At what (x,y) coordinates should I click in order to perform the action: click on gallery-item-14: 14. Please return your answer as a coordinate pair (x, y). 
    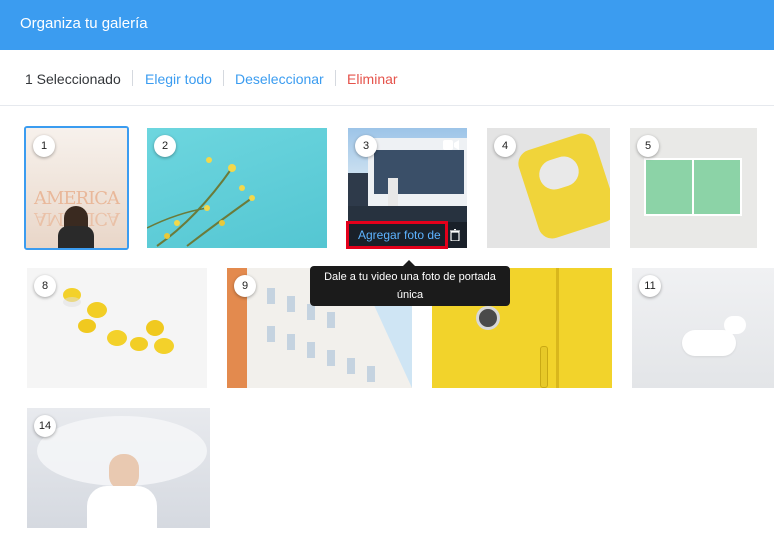
    Looking at the image, I should click on (118, 468).